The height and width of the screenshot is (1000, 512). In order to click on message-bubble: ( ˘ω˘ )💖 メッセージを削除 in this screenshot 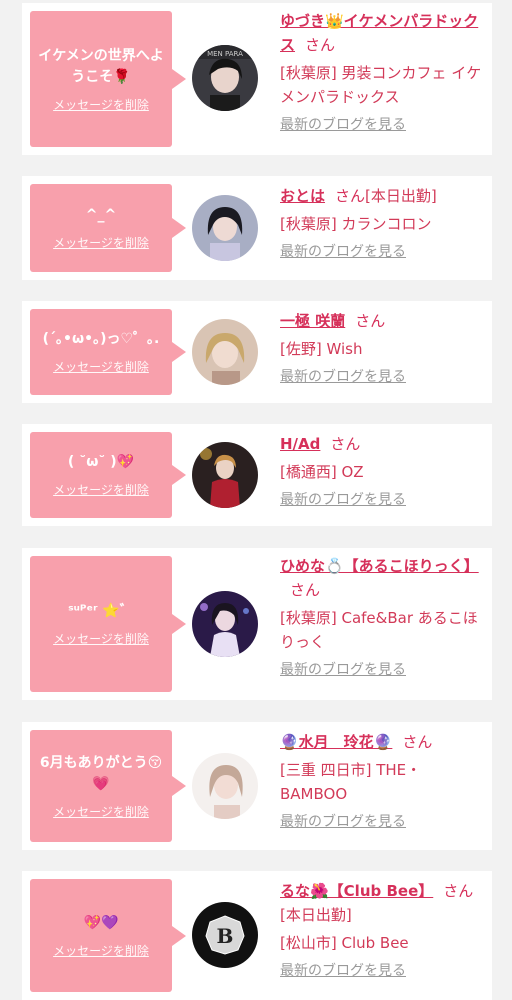, I will do `click(108, 475)`.